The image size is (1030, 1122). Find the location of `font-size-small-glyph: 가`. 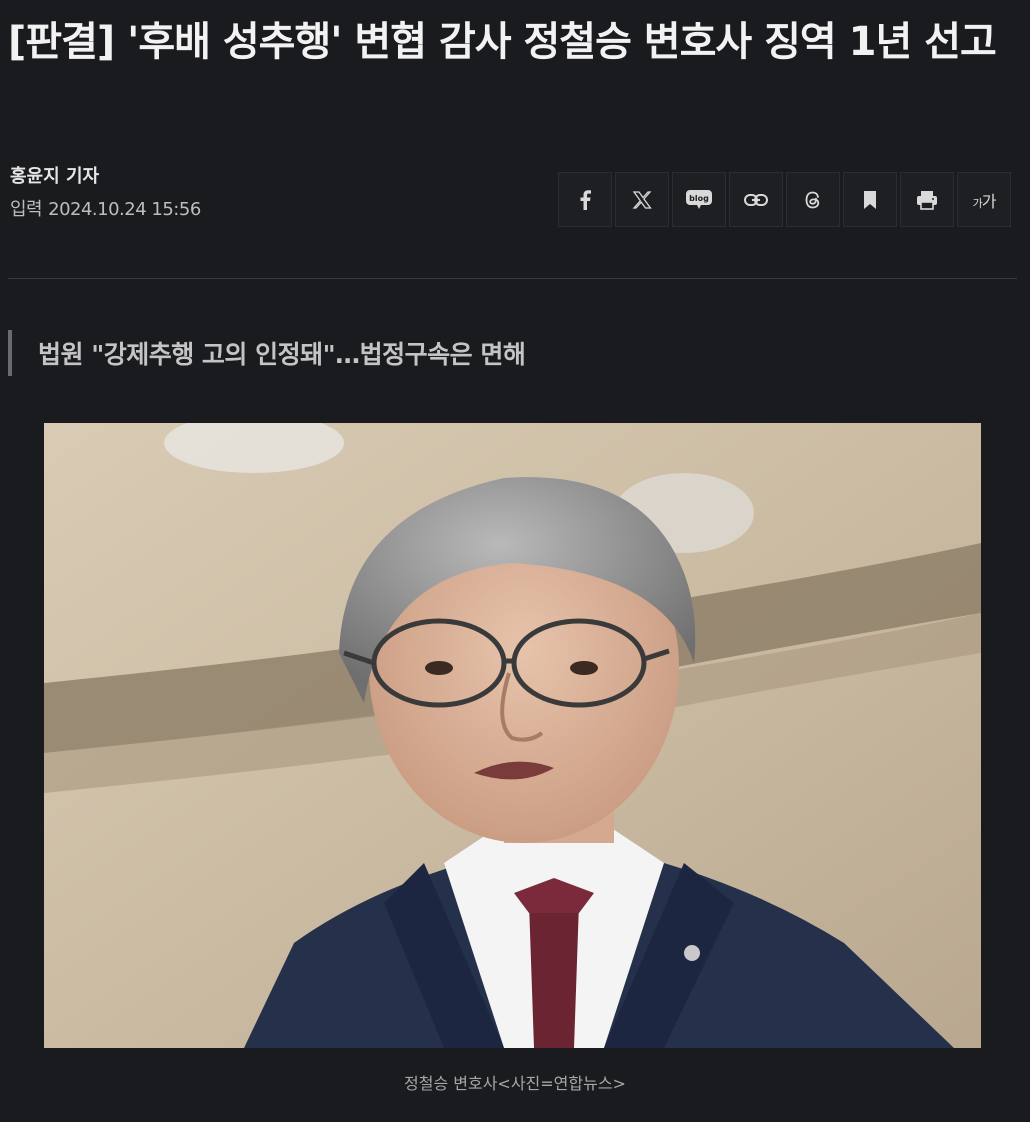

font-size-small-glyph: 가 is located at coordinates (977, 203).